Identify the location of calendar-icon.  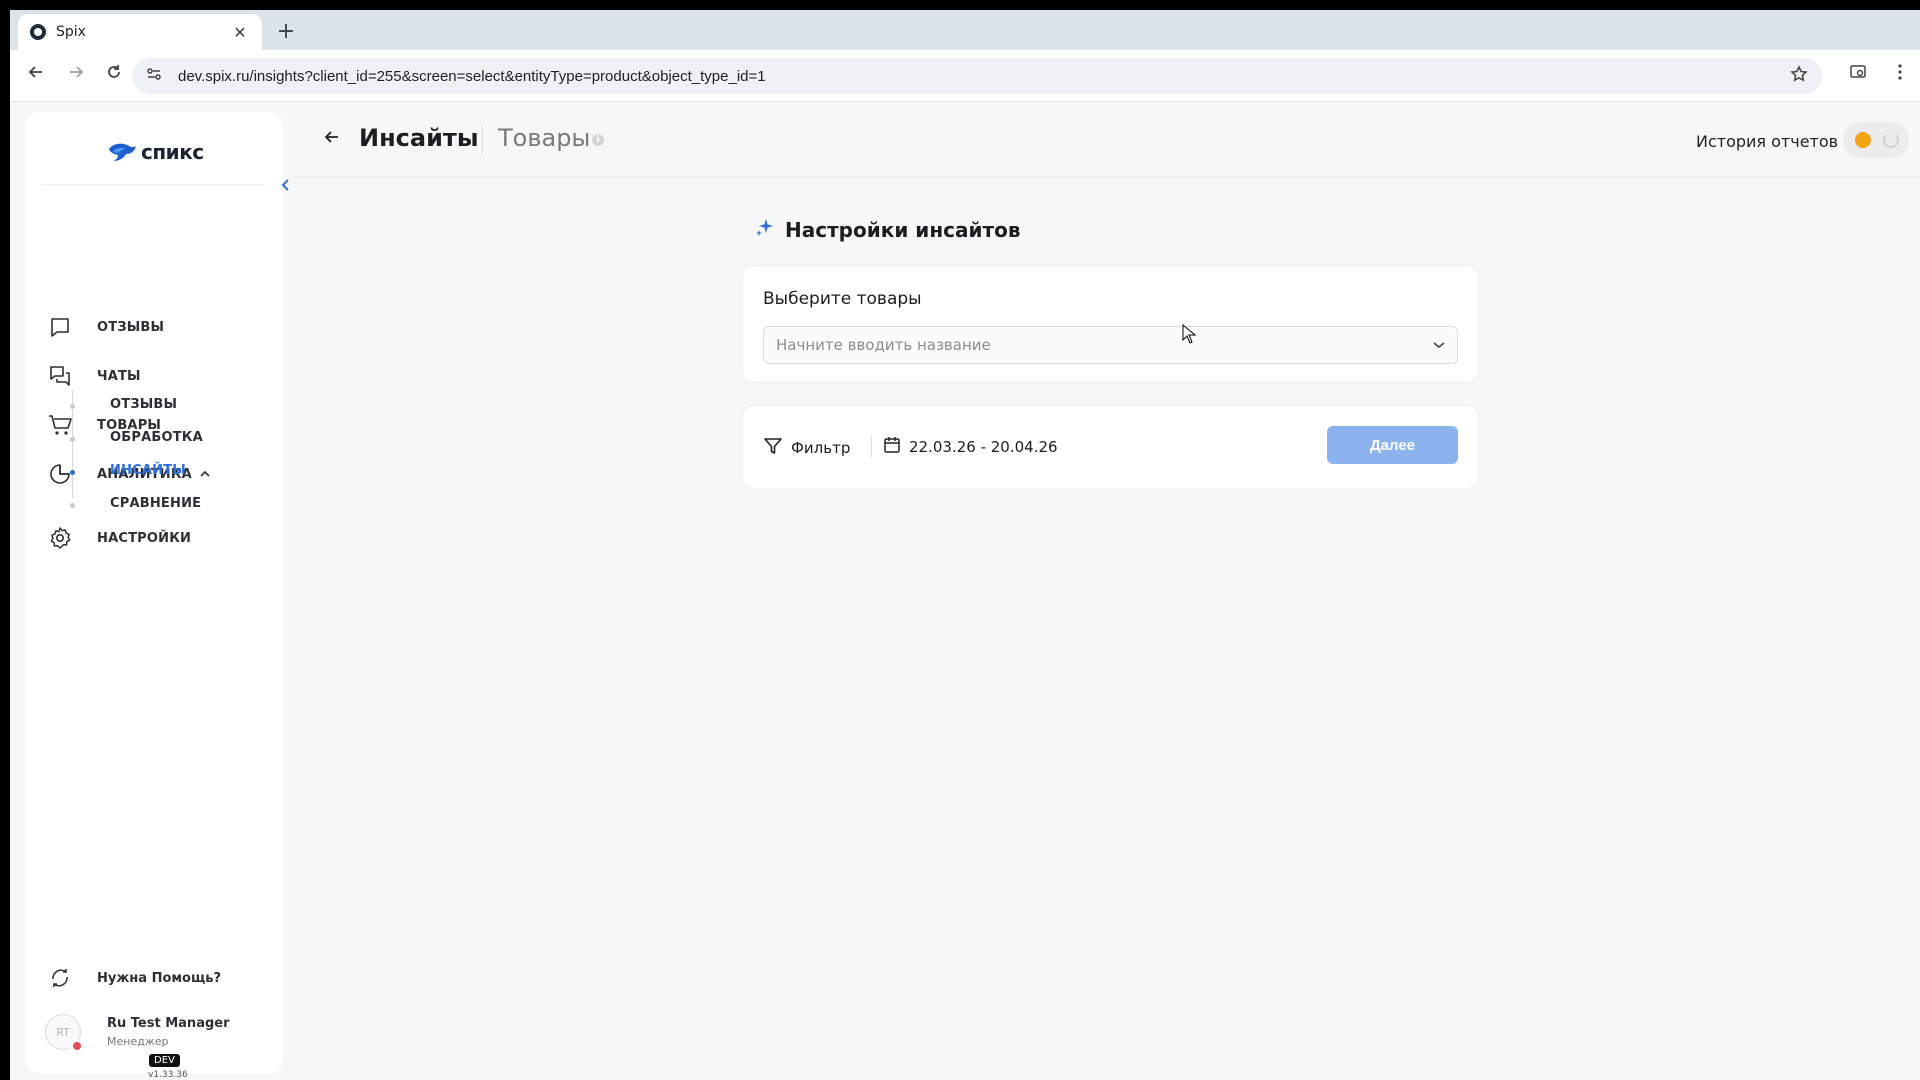
(892, 447).